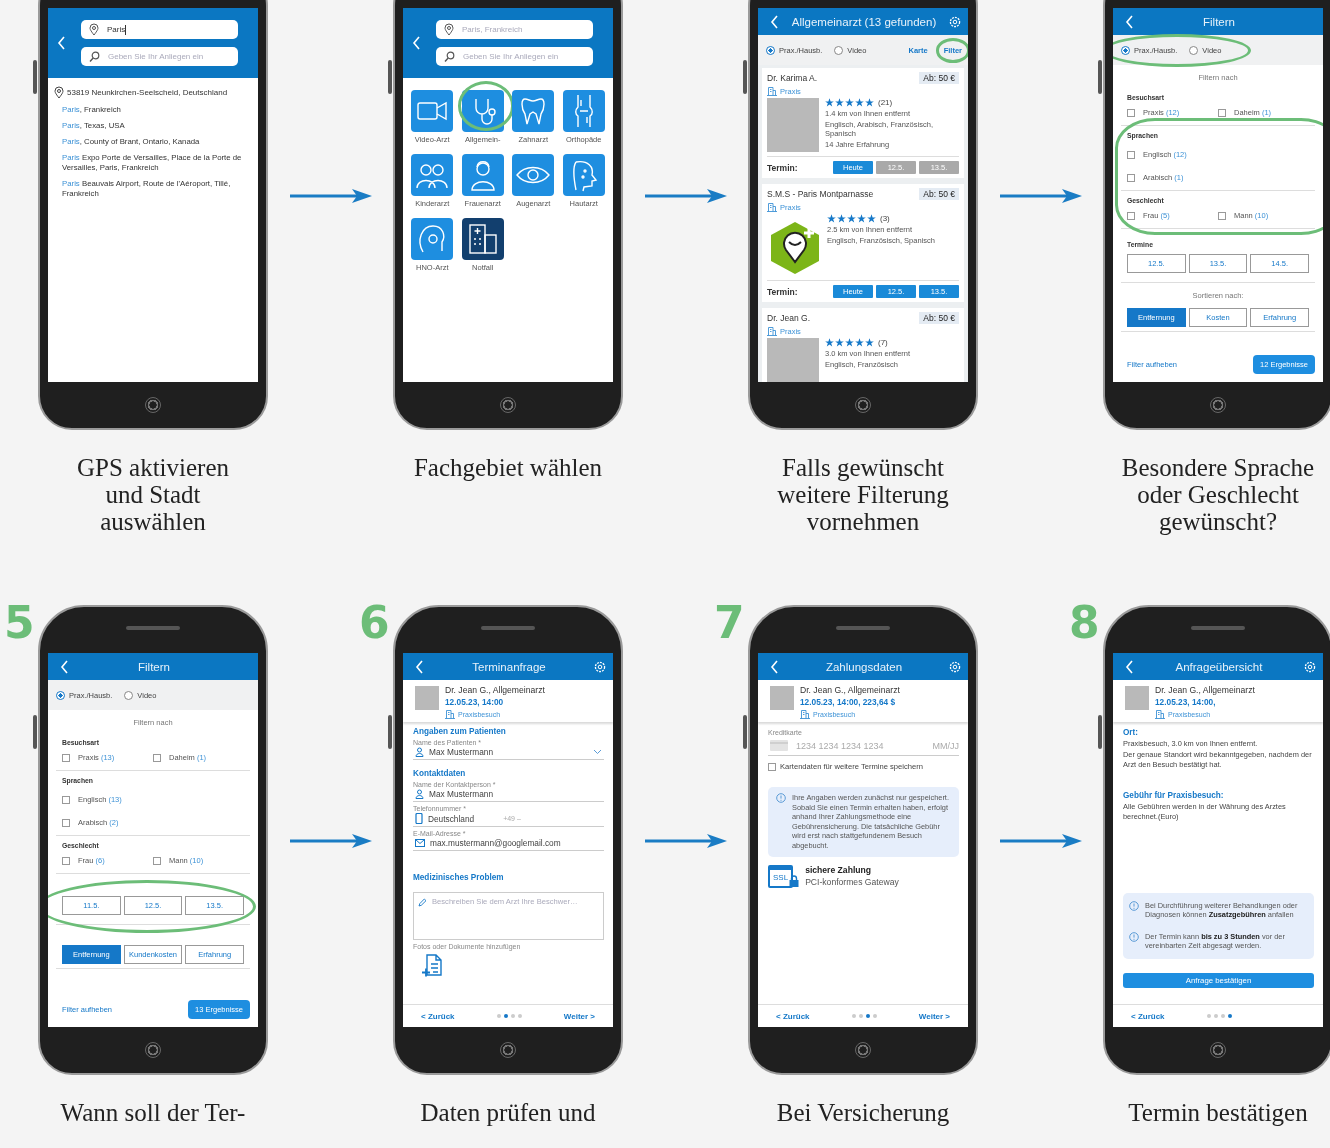  I want to click on appointment-date: 12.05.23, 14:00, 223,64 $, so click(848, 702).